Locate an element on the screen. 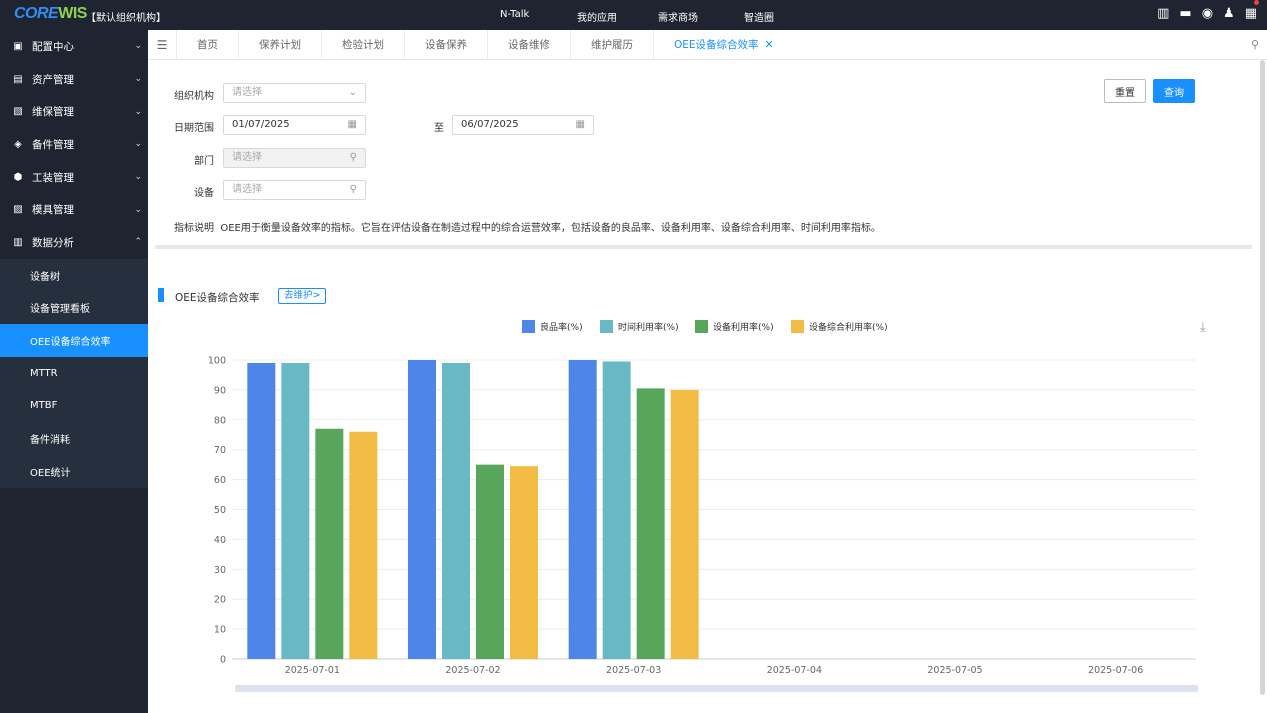 The width and height of the screenshot is (1267, 713). x-tick-label: 2025-07-06 is located at coordinates (1115, 670).